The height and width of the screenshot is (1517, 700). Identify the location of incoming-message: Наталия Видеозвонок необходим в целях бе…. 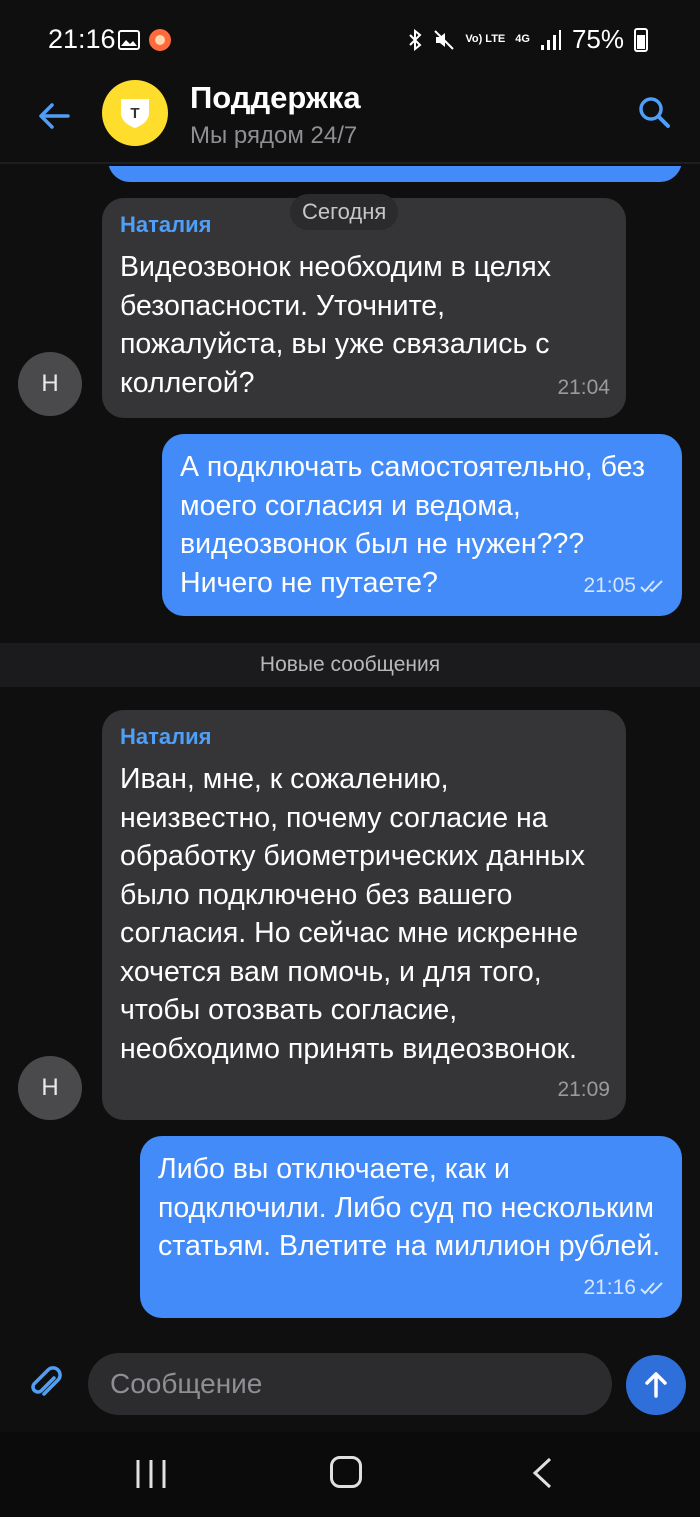
(364, 308).